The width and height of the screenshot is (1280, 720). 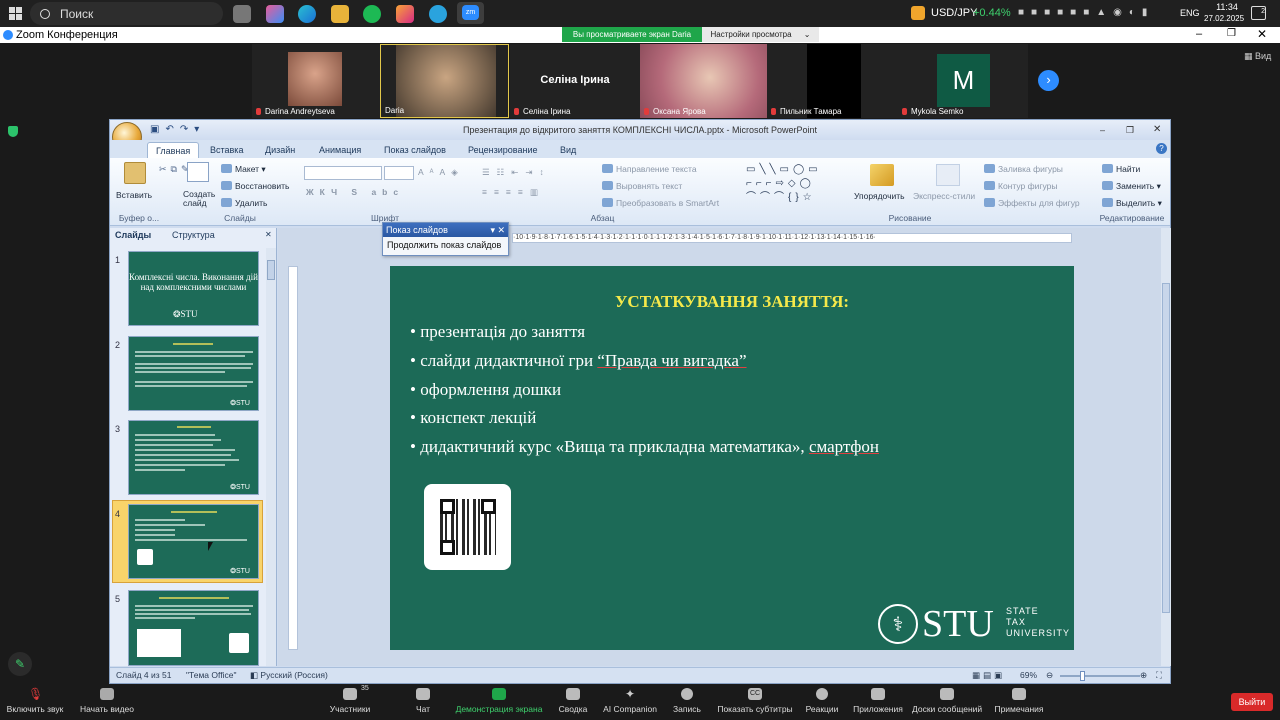 What do you see at coordinates (687, 701) in the screenshot?
I see `record-button: Запись` at bounding box center [687, 701].